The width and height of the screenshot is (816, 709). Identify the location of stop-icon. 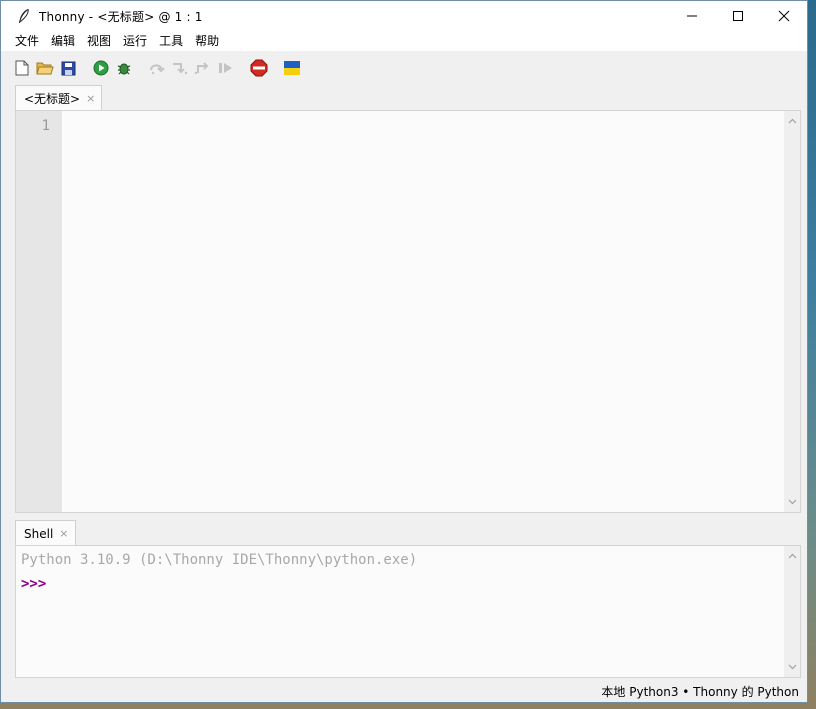
(259, 68).